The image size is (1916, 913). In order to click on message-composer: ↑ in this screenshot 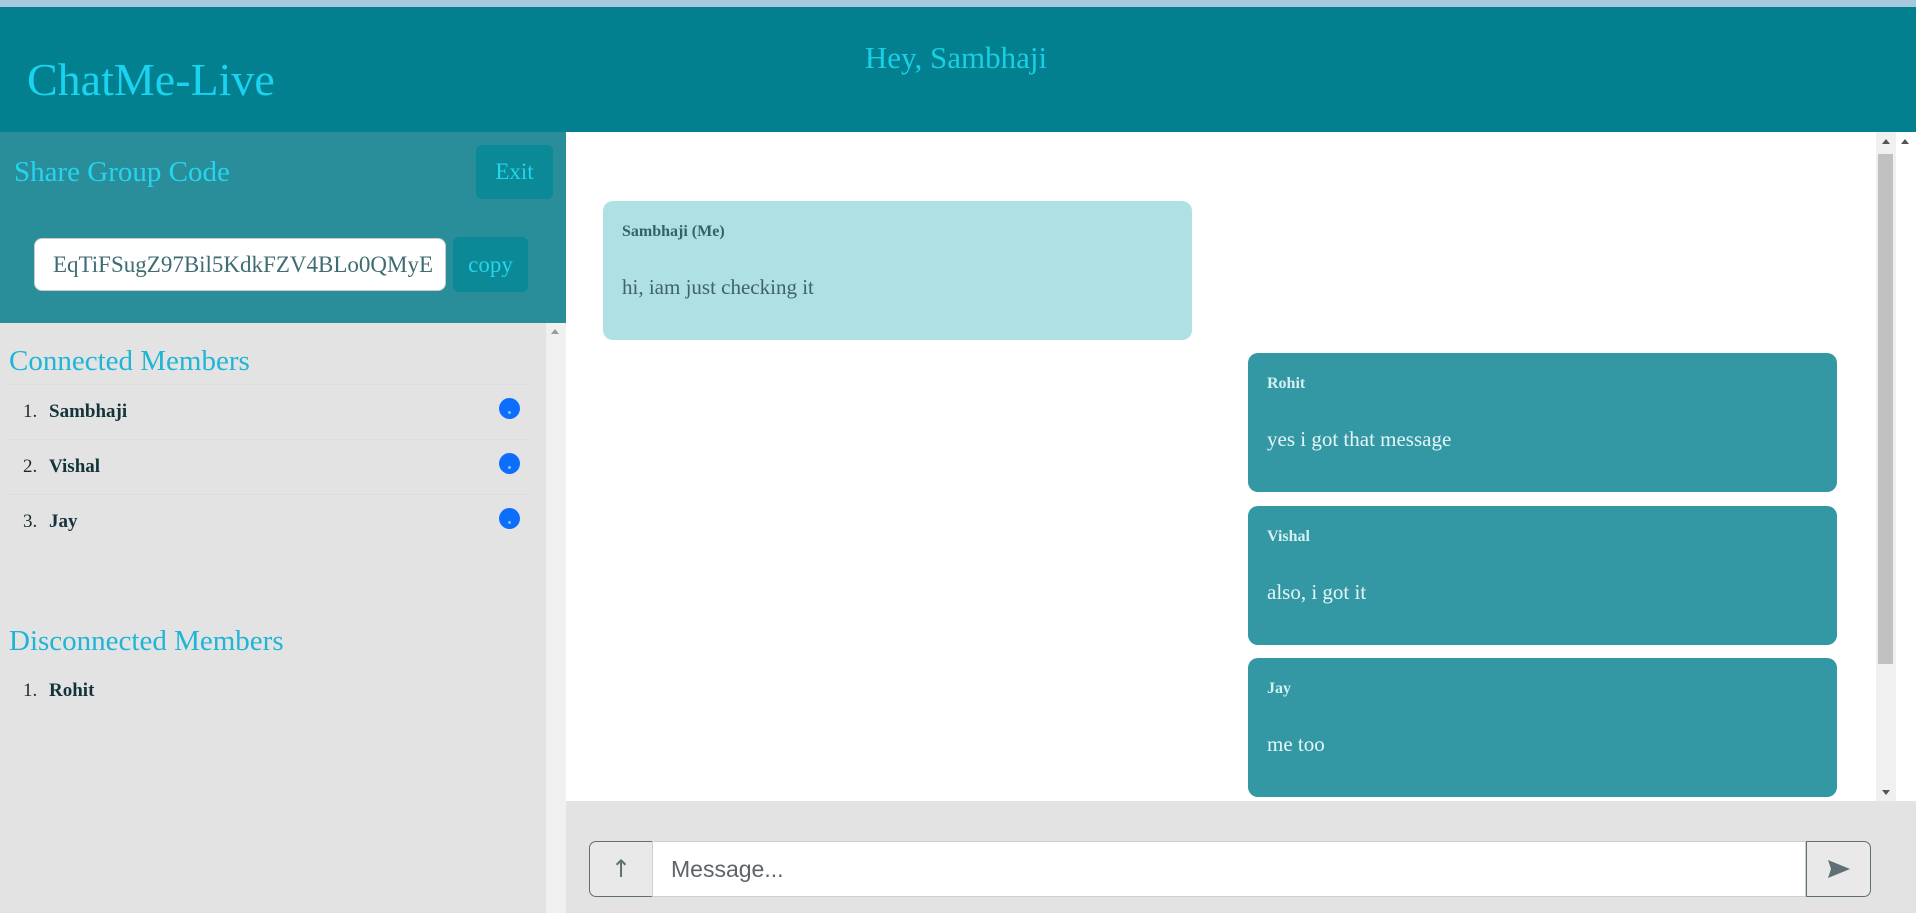, I will do `click(1241, 857)`.